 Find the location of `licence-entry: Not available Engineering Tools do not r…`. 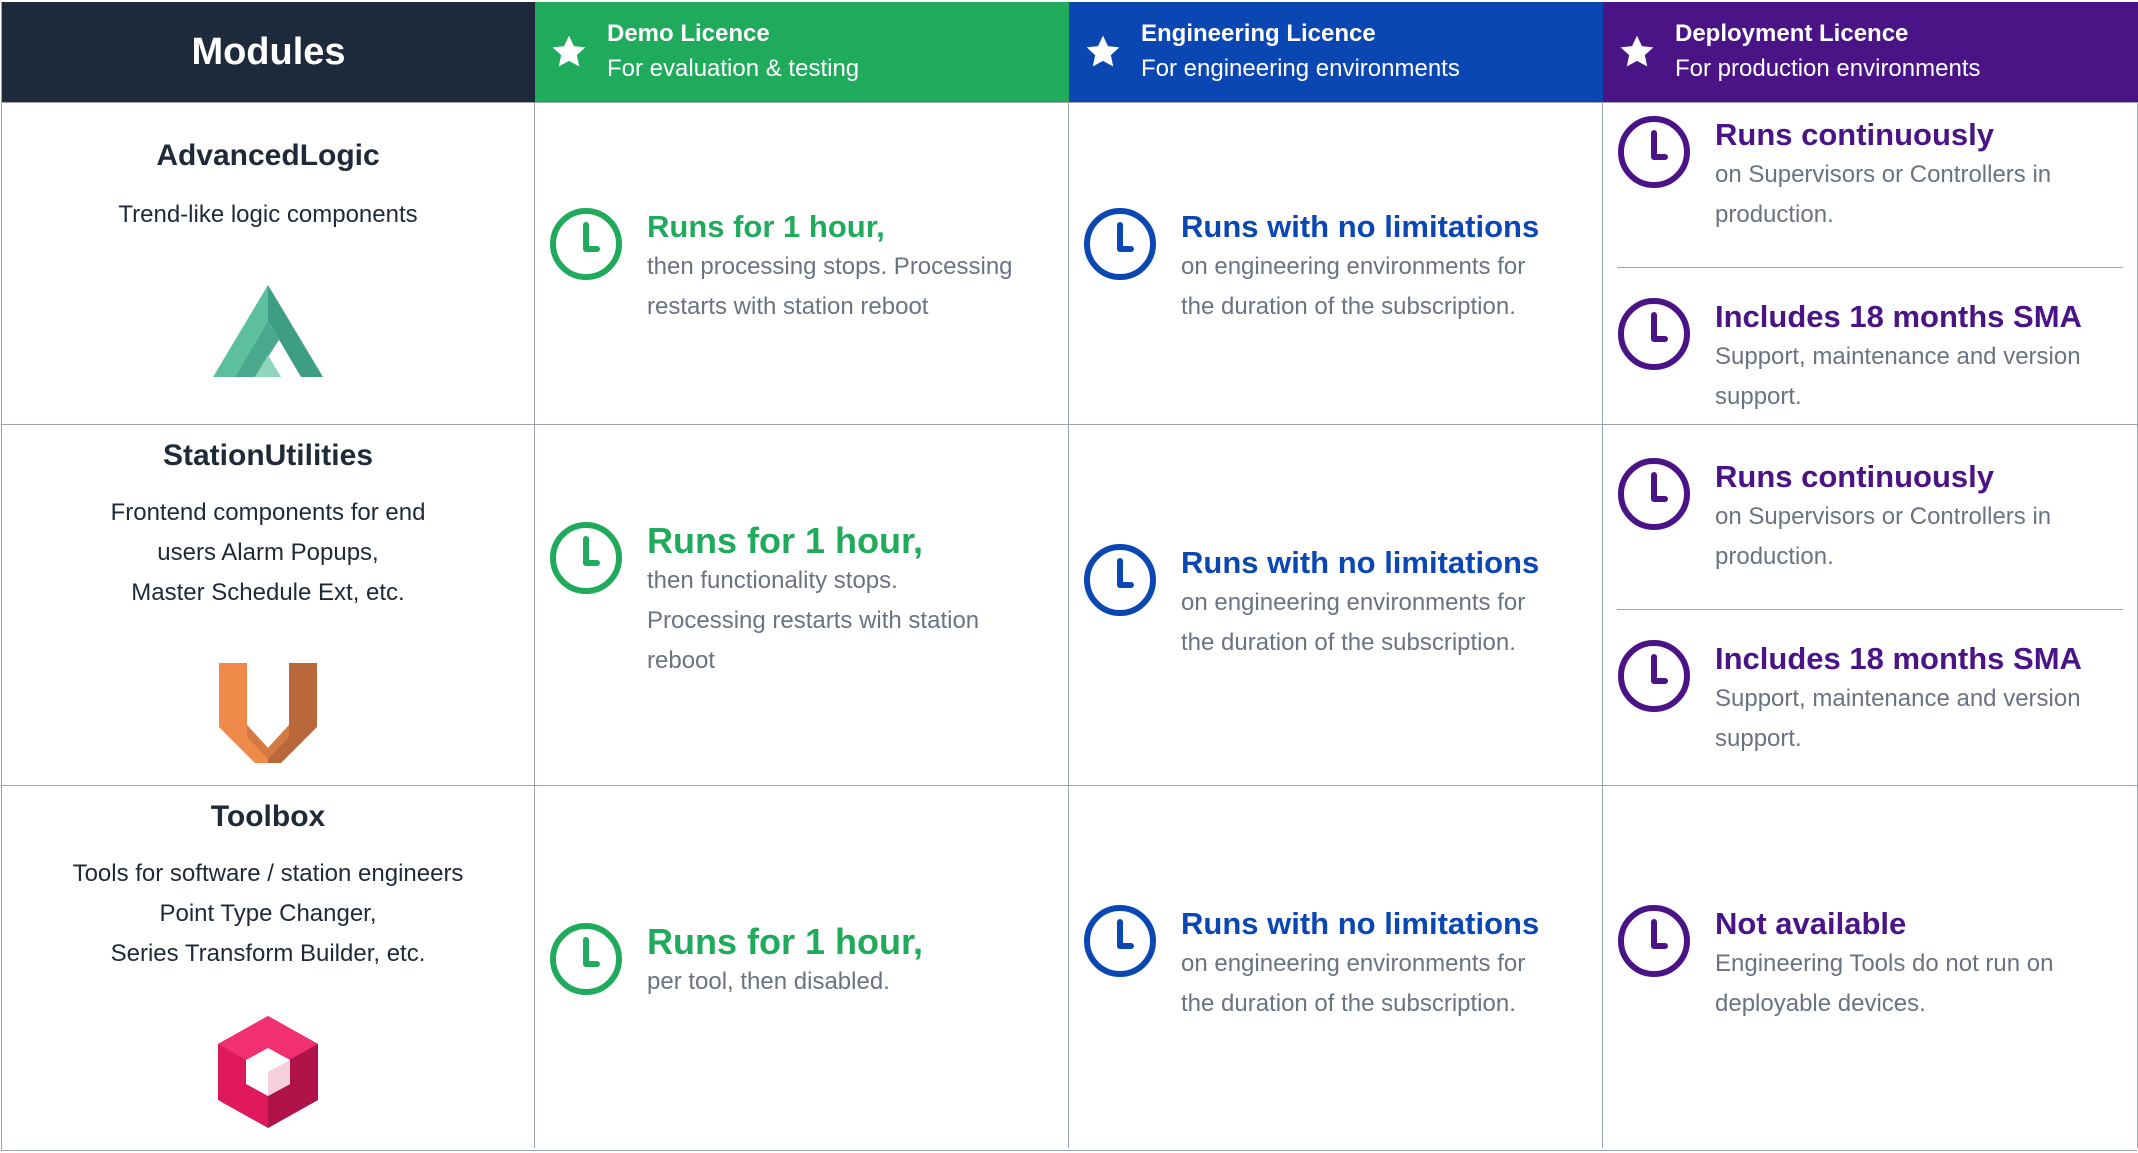

licence-entry: Not available Engineering Tools do not r… is located at coordinates (1870, 964).